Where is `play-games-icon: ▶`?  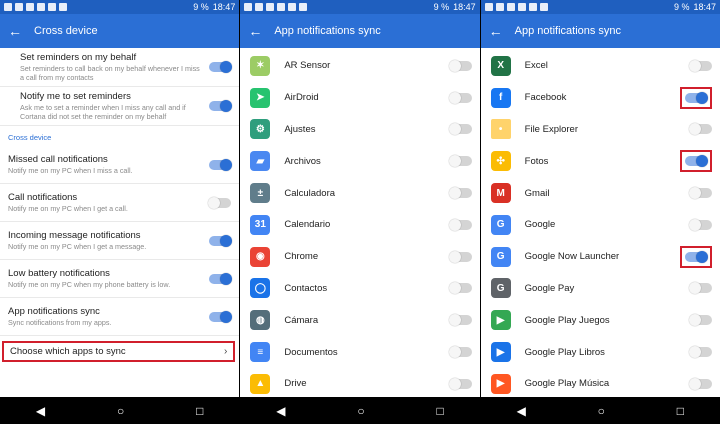 play-games-icon: ▶ is located at coordinates (500, 320).